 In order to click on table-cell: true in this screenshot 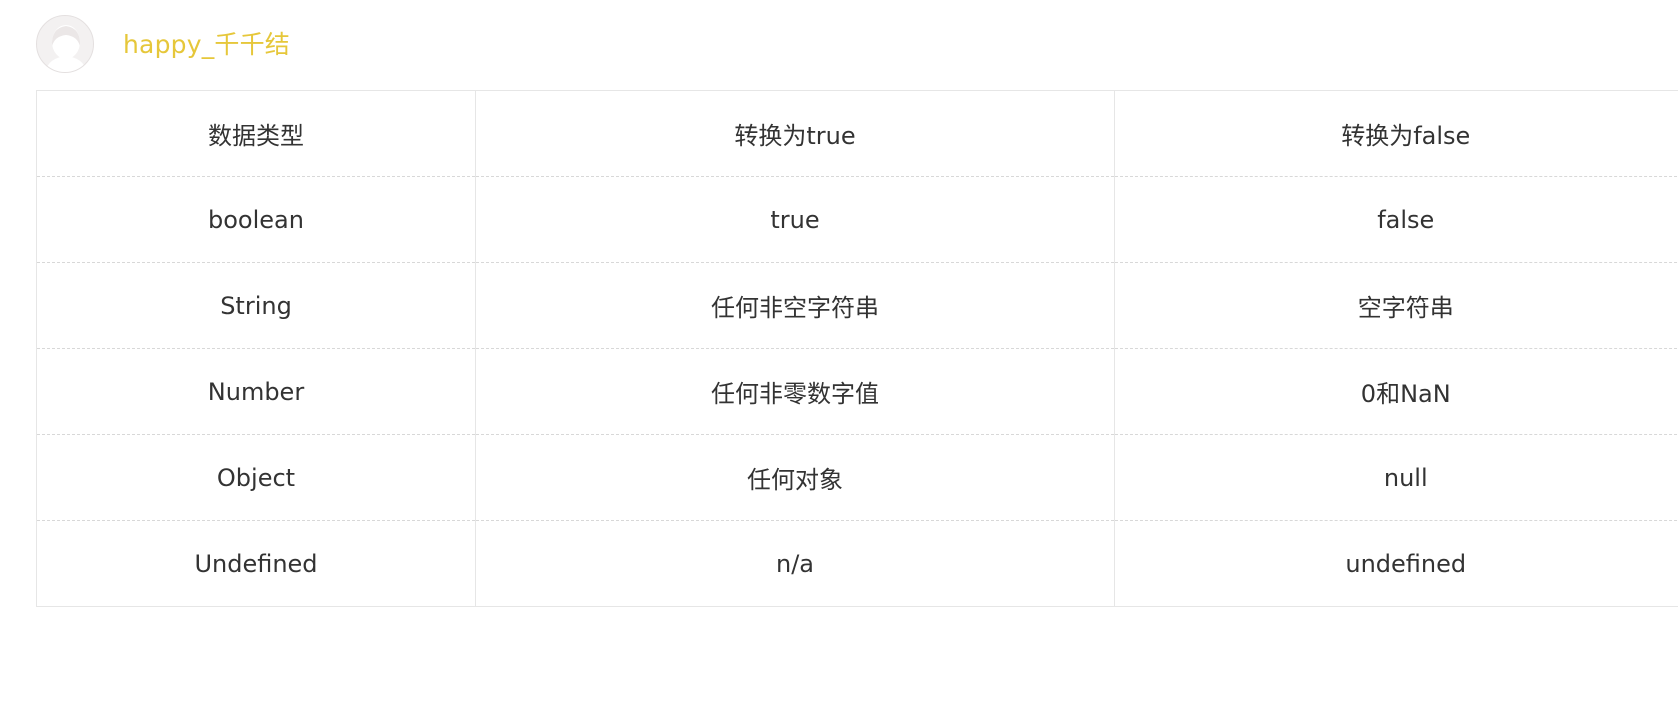, I will do `click(795, 219)`.